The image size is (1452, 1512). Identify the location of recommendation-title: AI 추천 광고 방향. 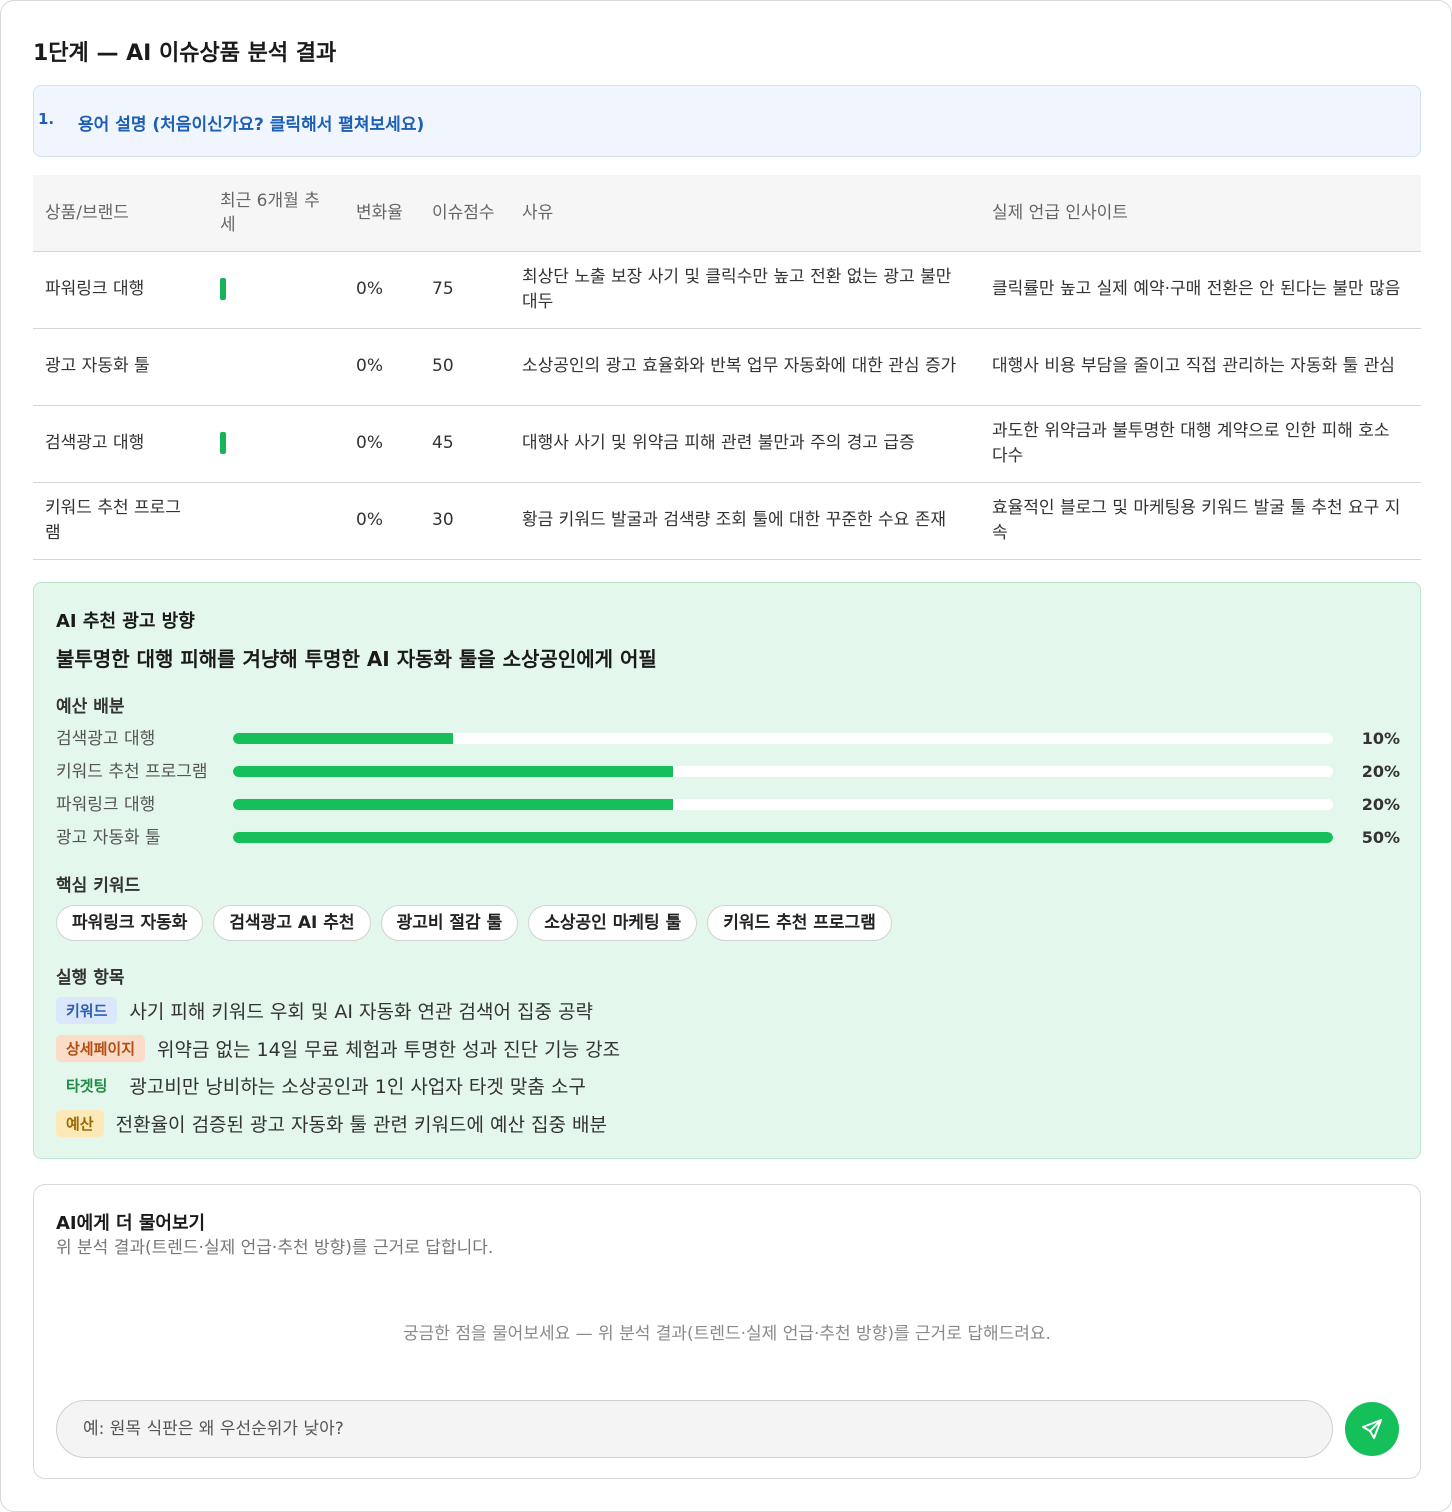
(125, 621).